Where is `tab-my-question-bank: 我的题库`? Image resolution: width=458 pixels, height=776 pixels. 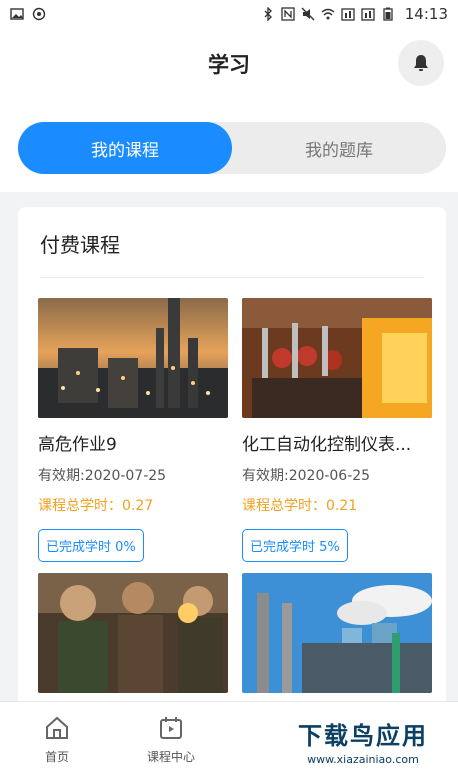 tab-my-question-bank: 我的题库 is located at coordinates (339, 148).